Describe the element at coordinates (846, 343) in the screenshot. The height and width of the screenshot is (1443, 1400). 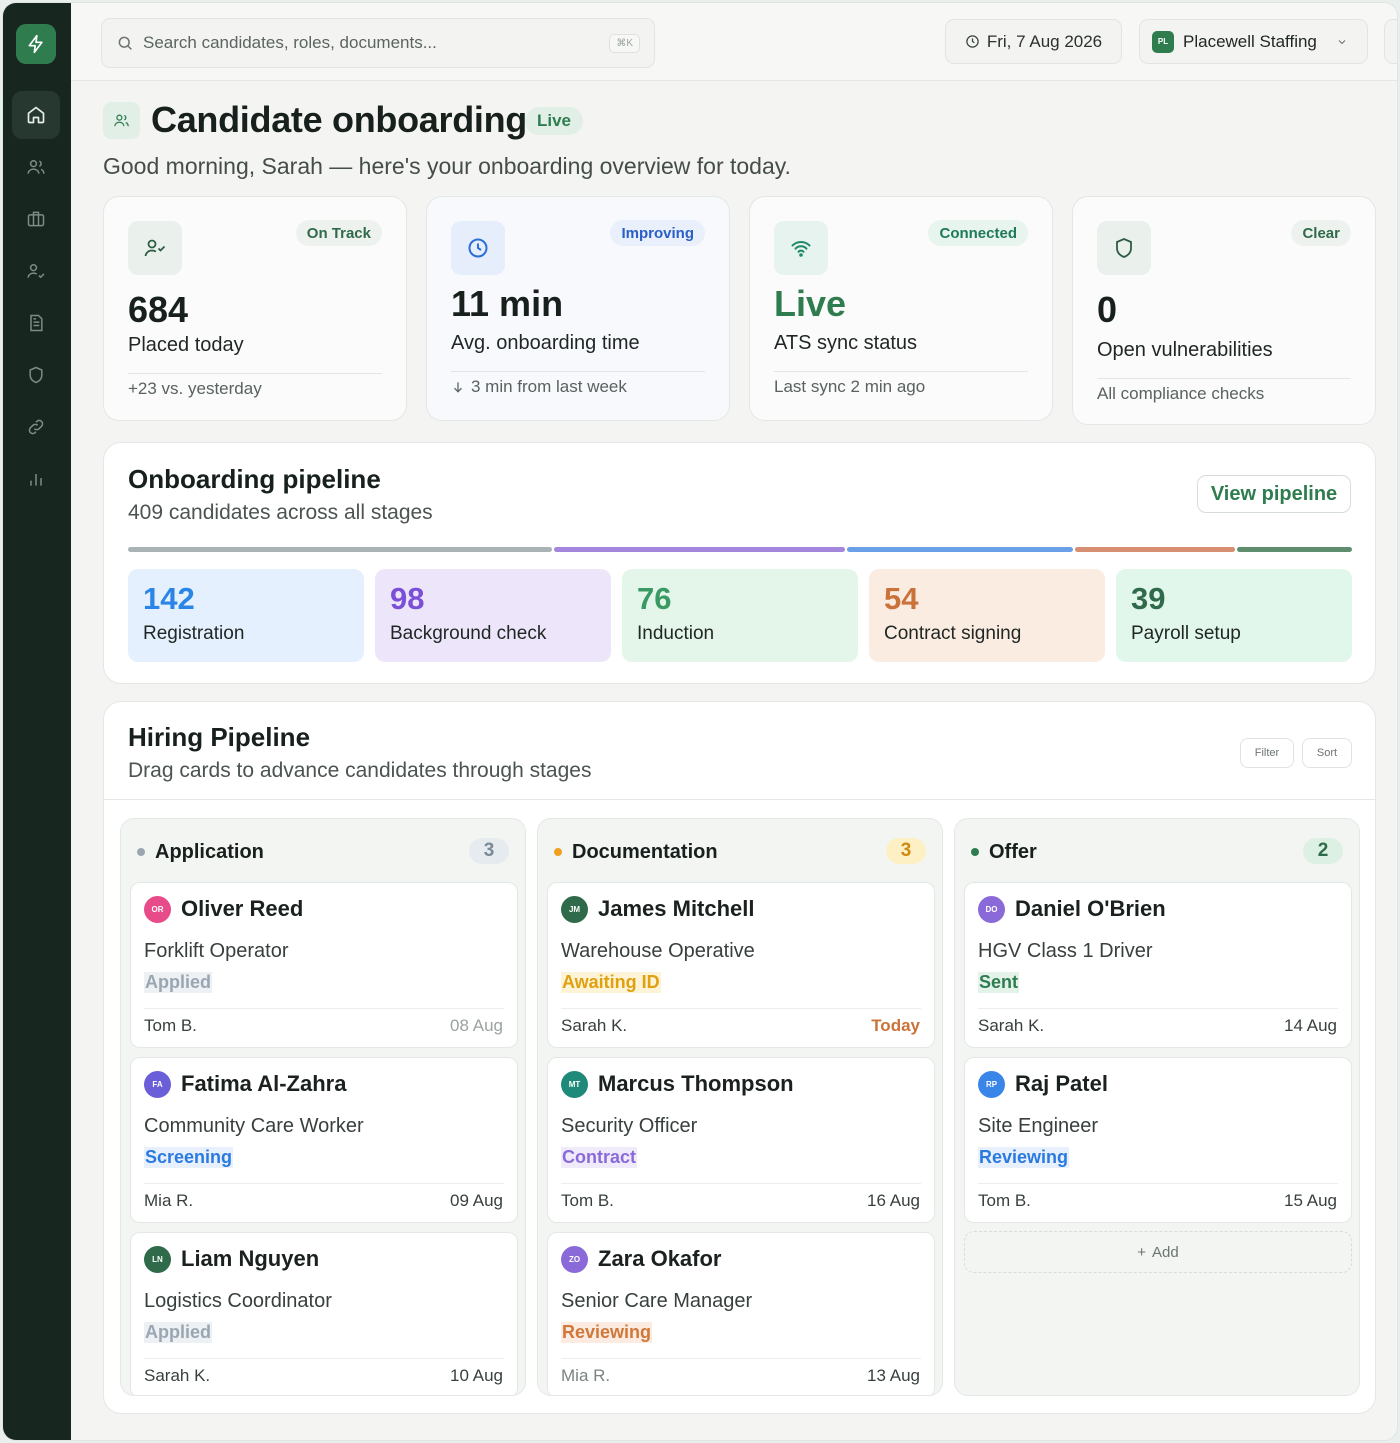
I see `stat-label: ATS sync status` at that location.